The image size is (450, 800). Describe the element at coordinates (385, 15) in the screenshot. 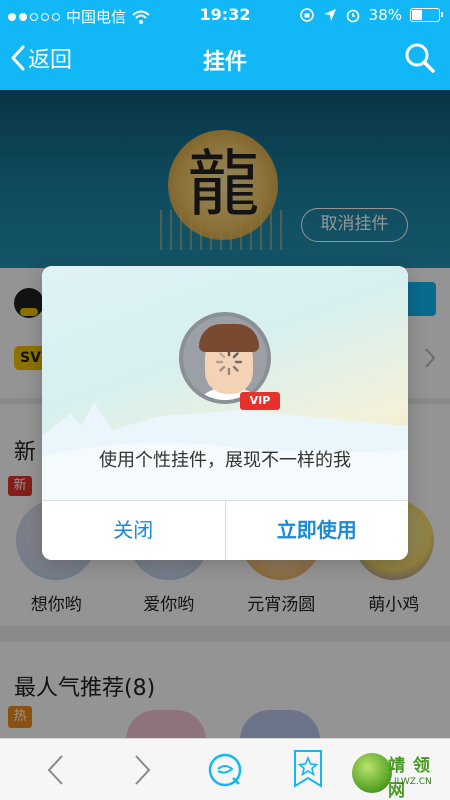

I see `battery-percent: 38%` at that location.